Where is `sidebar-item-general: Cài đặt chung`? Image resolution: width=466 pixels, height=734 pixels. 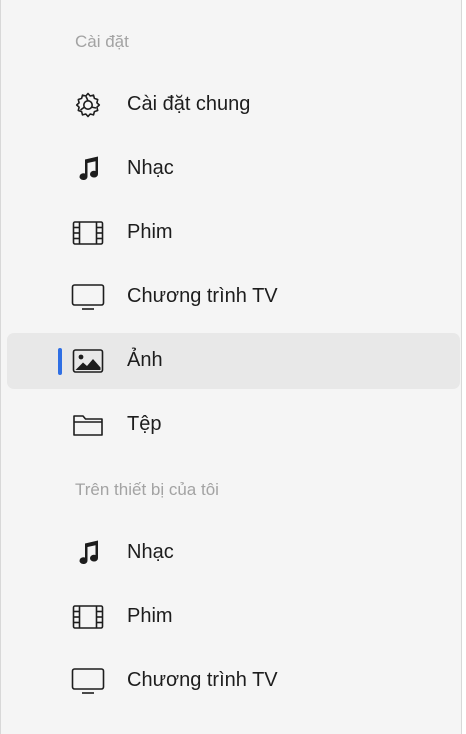 sidebar-item-general: Cài đặt chung is located at coordinates (233, 105).